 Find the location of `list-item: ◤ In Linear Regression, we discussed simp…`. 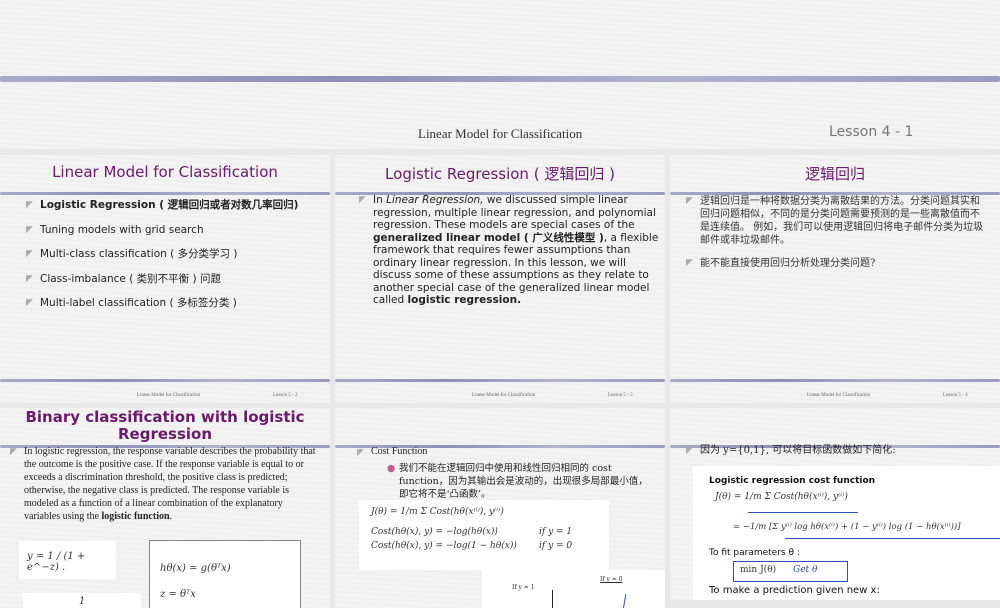

list-item: ◤ In Linear Regression, we discussed simp… is located at coordinates (509, 250).